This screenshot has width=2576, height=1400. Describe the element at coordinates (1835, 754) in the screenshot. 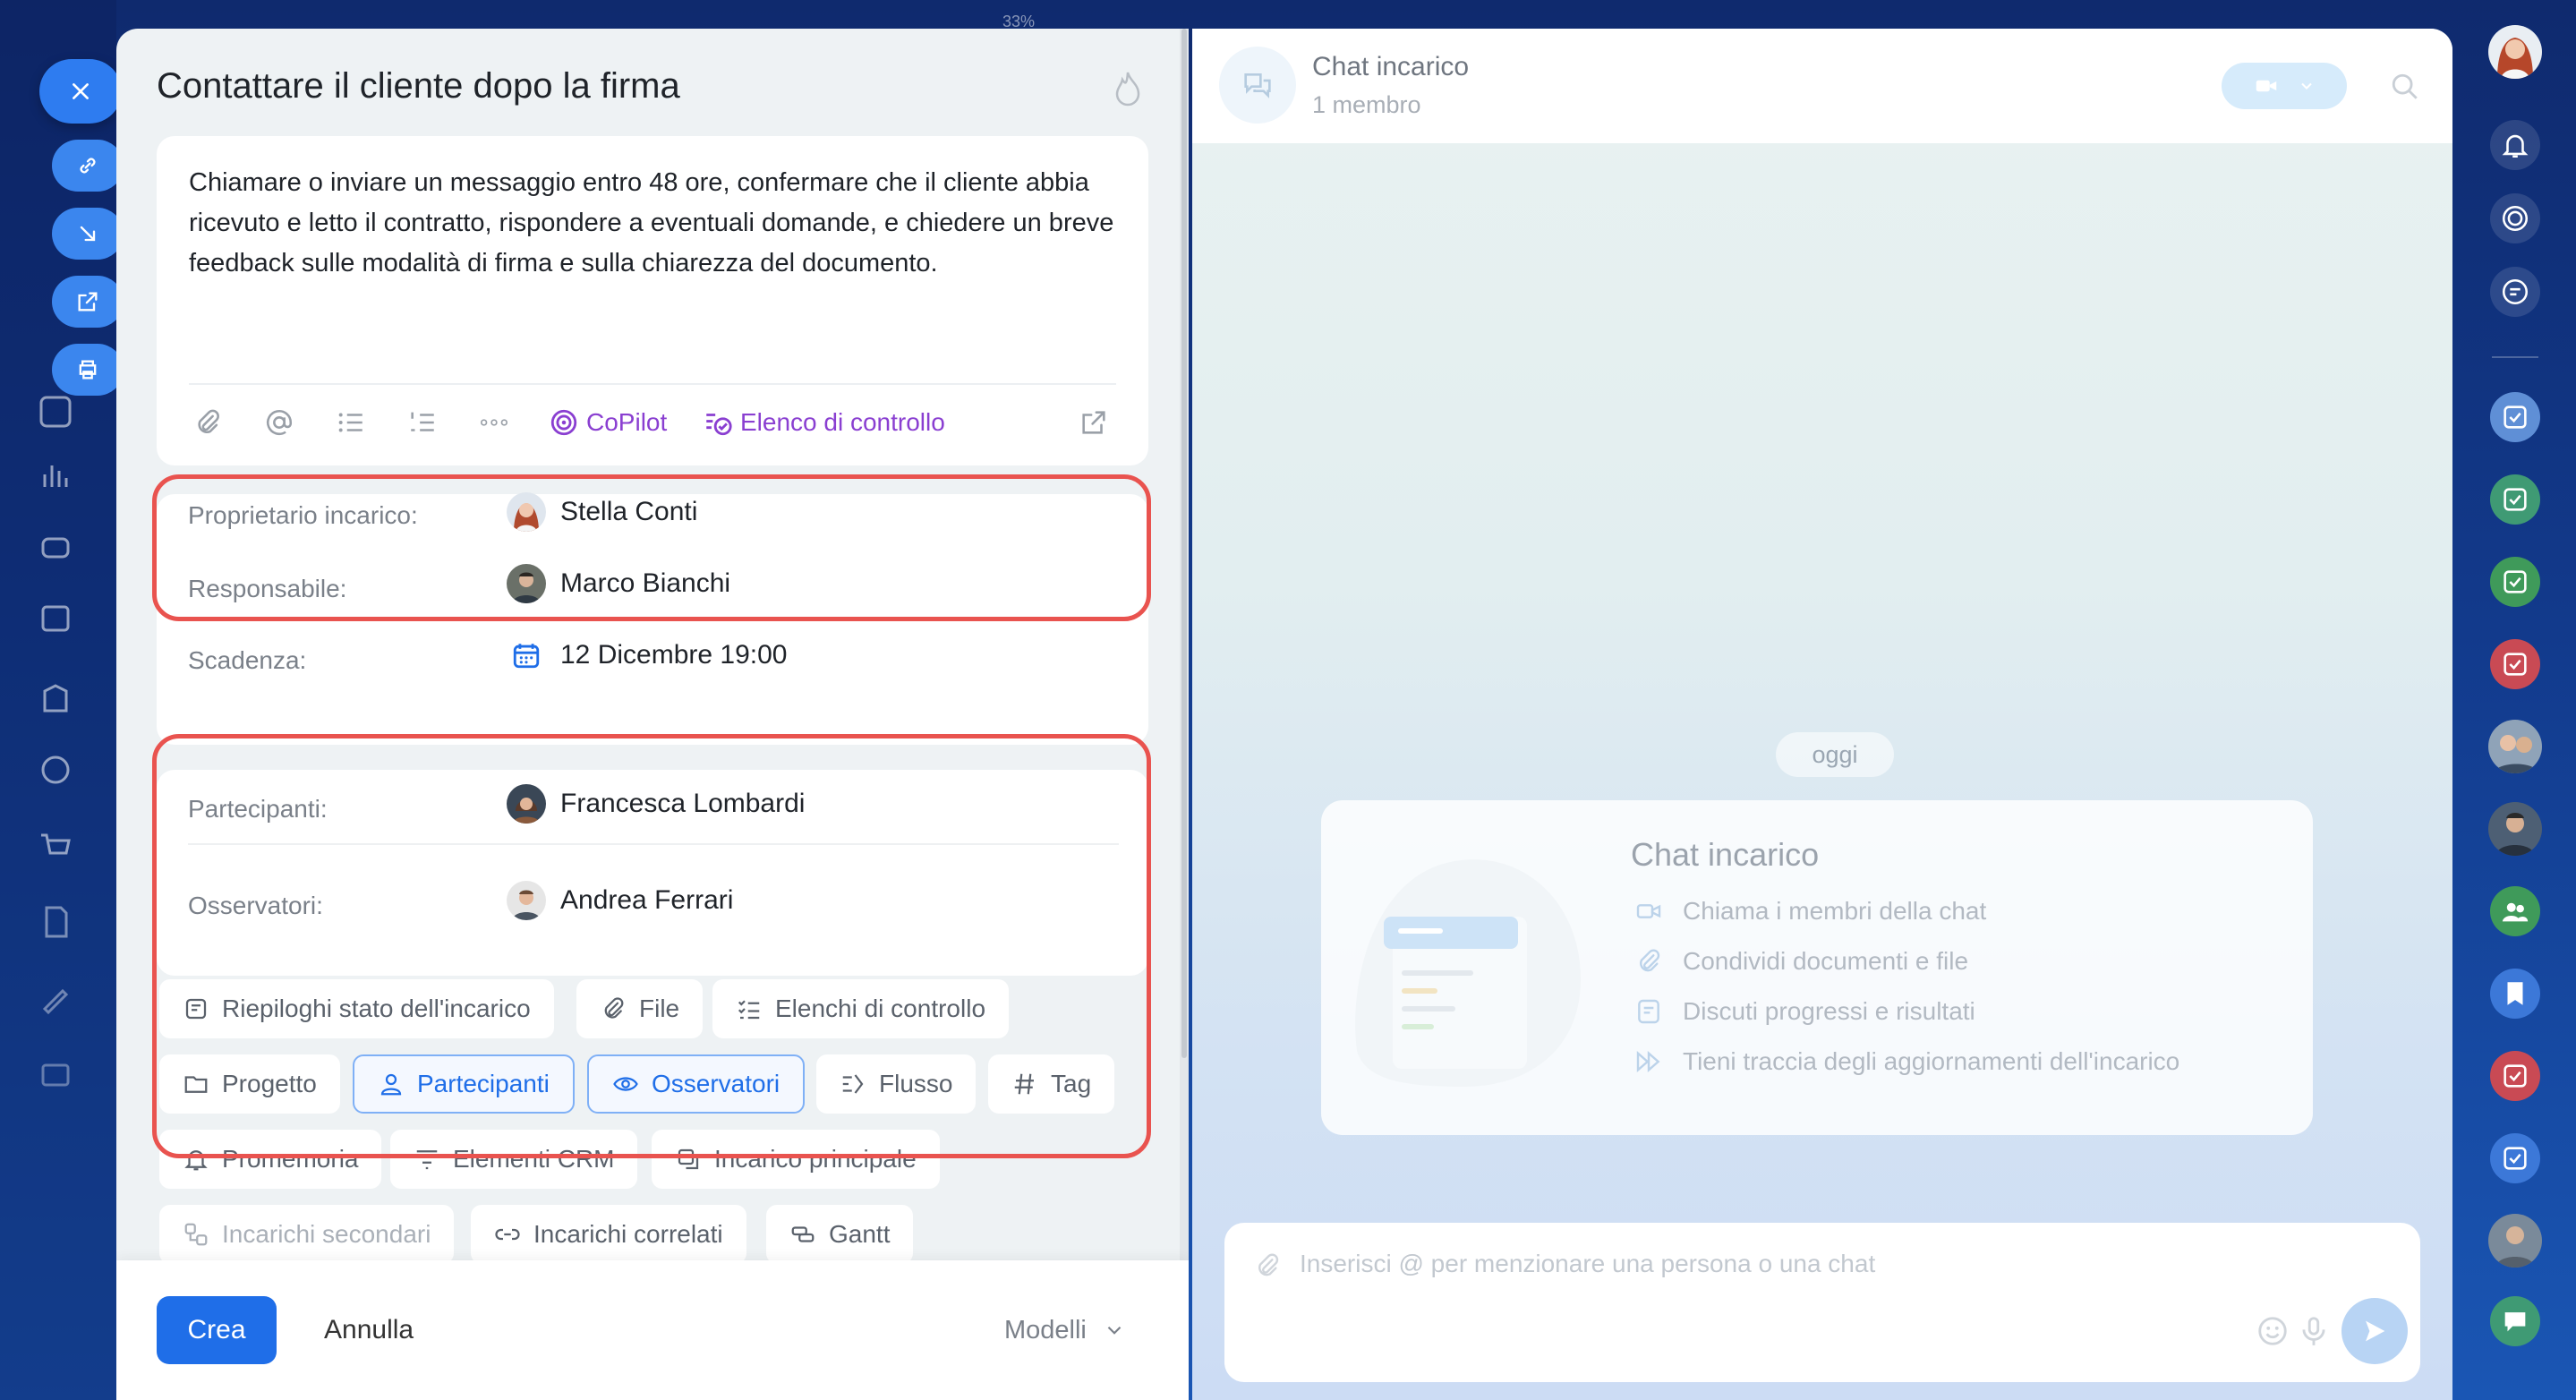

I see `date-divider: oggi` at that location.